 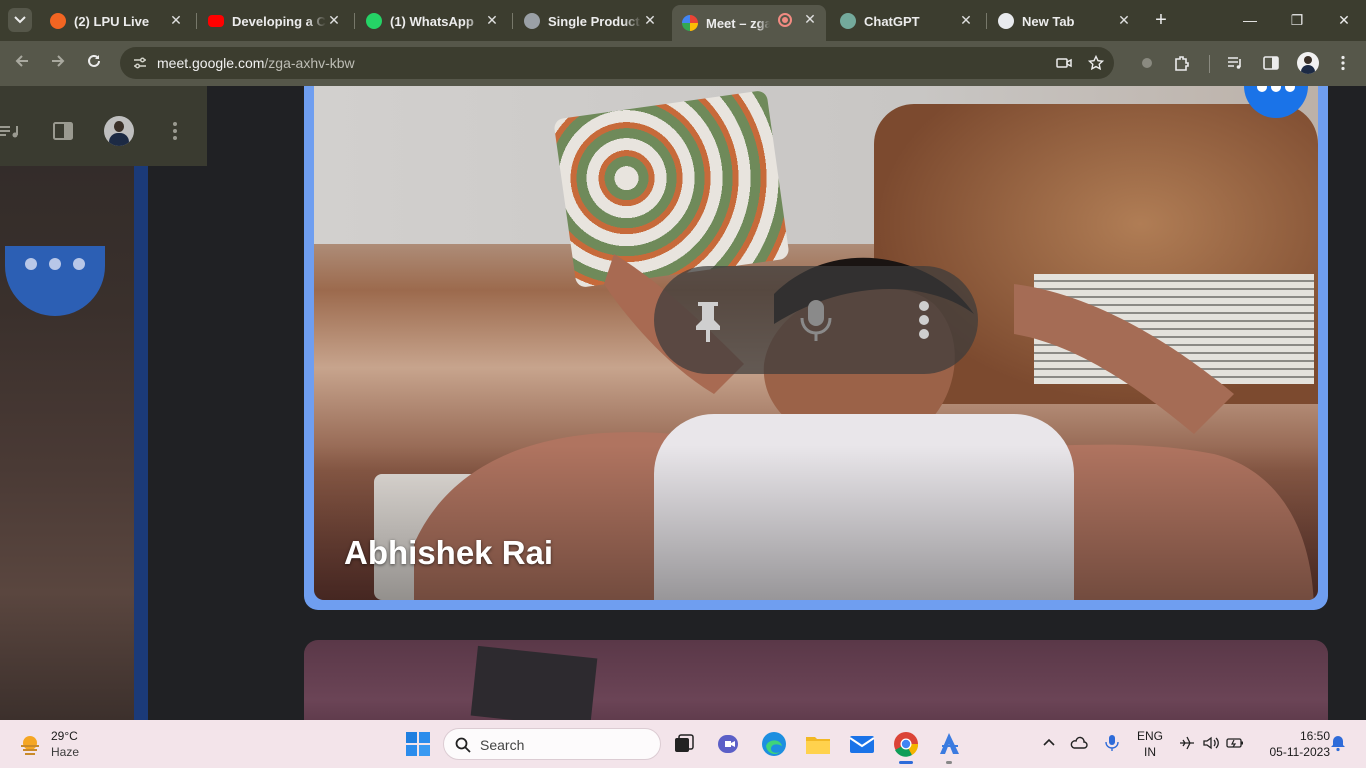 What do you see at coordinates (774, 744) in the screenshot?
I see `edge-browser-icon` at bounding box center [774, 744].